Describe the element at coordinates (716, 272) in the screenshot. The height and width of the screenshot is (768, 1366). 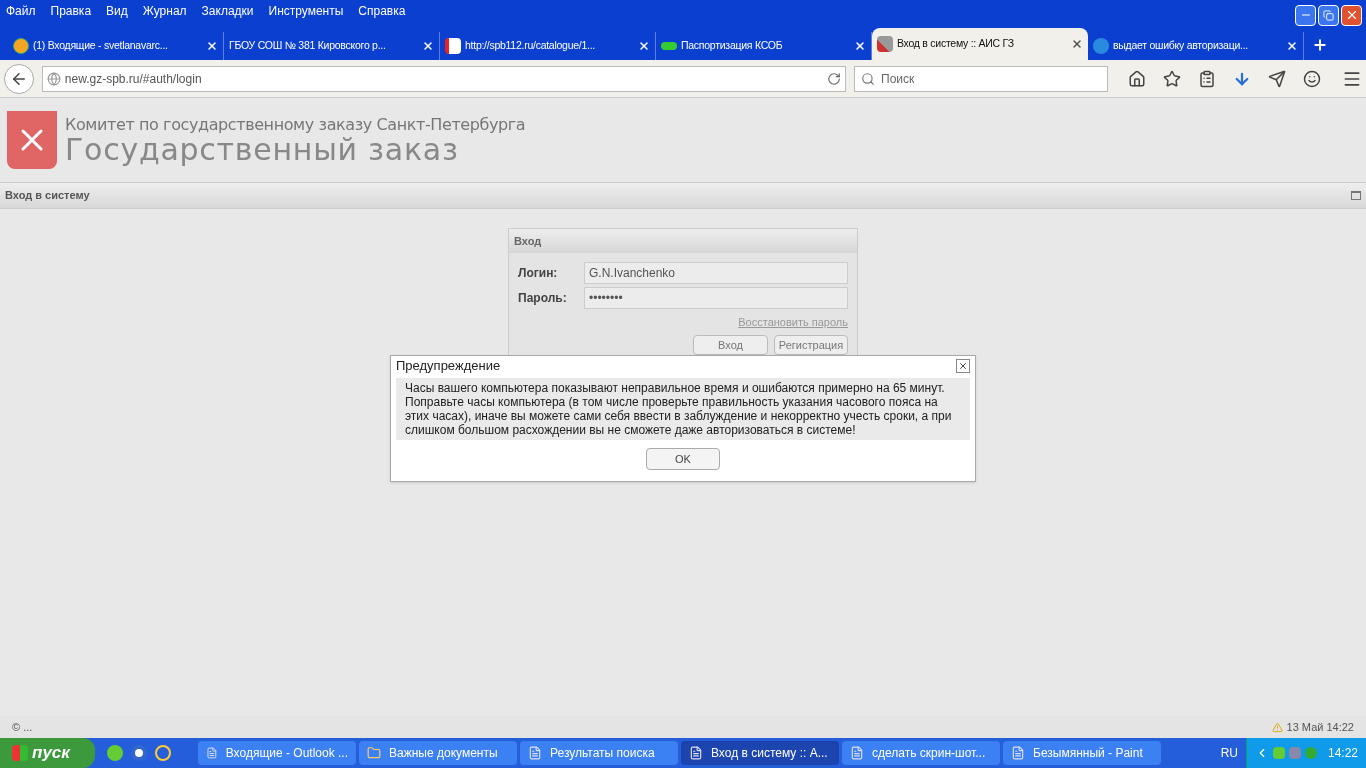
I see `input-field: G.N.Ivanchenko` at that location.